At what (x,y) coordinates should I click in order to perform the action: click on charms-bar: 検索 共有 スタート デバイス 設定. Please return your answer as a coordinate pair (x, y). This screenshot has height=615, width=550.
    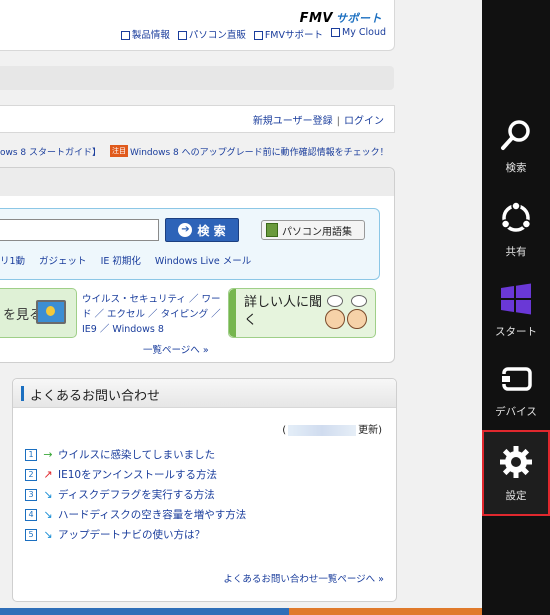
    Looking at the image, I should click on (516, 307).